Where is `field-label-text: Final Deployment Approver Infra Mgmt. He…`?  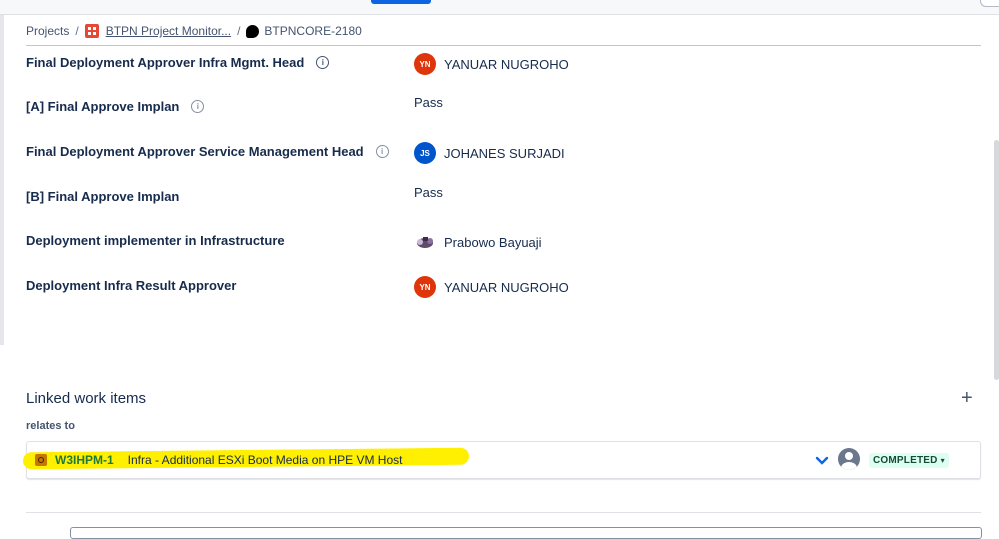
field-label-text: Final Deployment Approver Infra Mgmt. He… is located at coordinates (165, 62).